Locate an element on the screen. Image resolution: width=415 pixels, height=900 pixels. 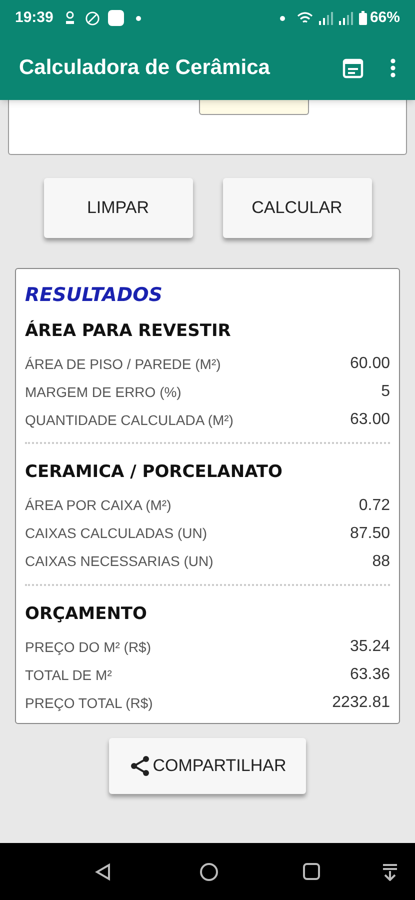
action-button: LIMPAR is located at coordinates (118, 208).